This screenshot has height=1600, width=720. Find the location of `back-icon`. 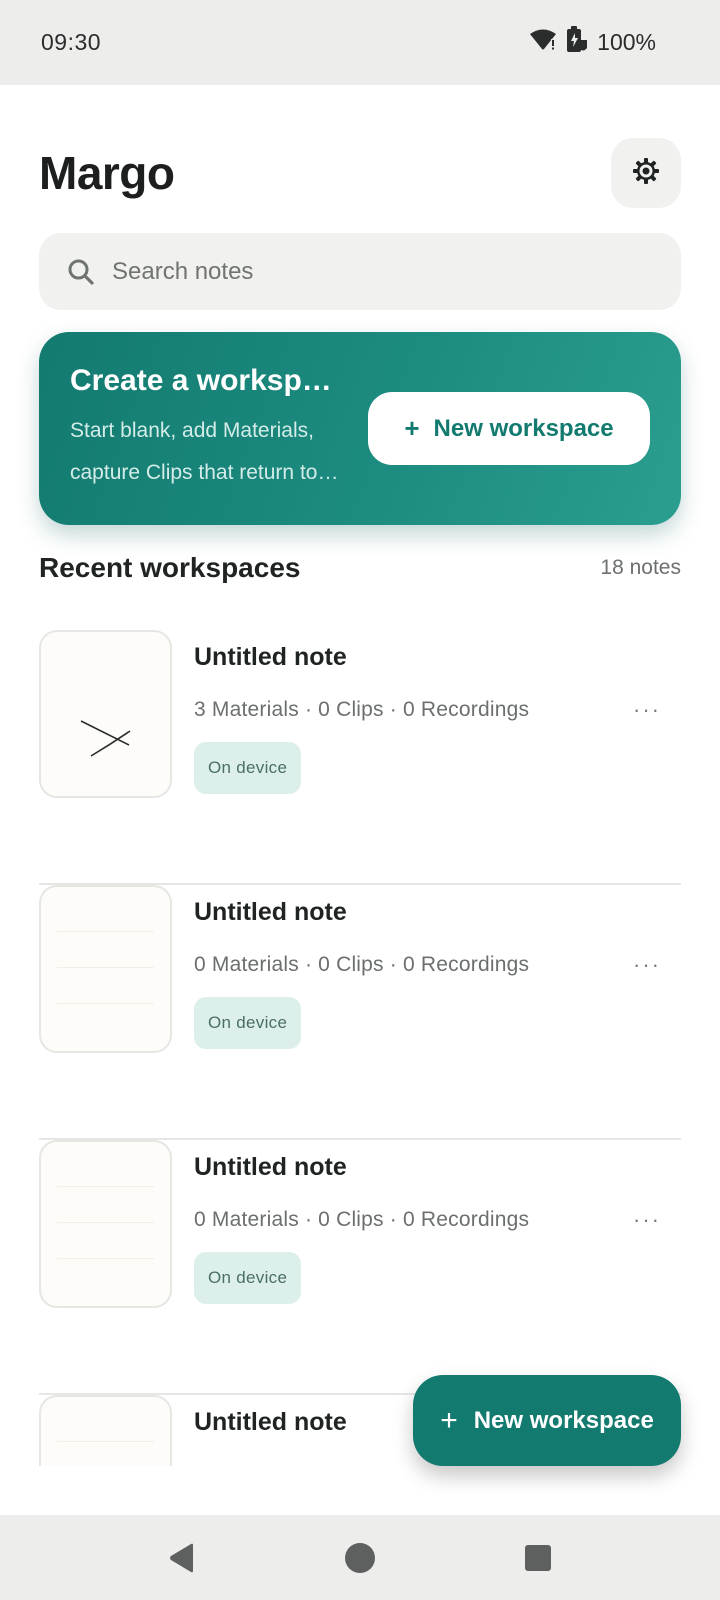

back-icon is located at coordinates (181, 1557).